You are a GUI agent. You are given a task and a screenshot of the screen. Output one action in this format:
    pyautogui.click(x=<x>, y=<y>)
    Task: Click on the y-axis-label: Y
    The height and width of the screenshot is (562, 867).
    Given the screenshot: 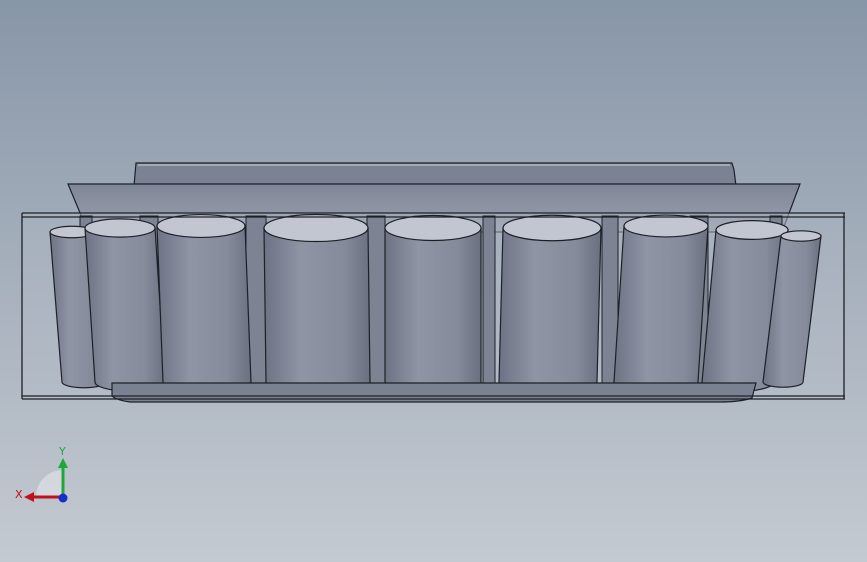 What is the action you would take?
    pyautogui.click(x=62, y=451)
    